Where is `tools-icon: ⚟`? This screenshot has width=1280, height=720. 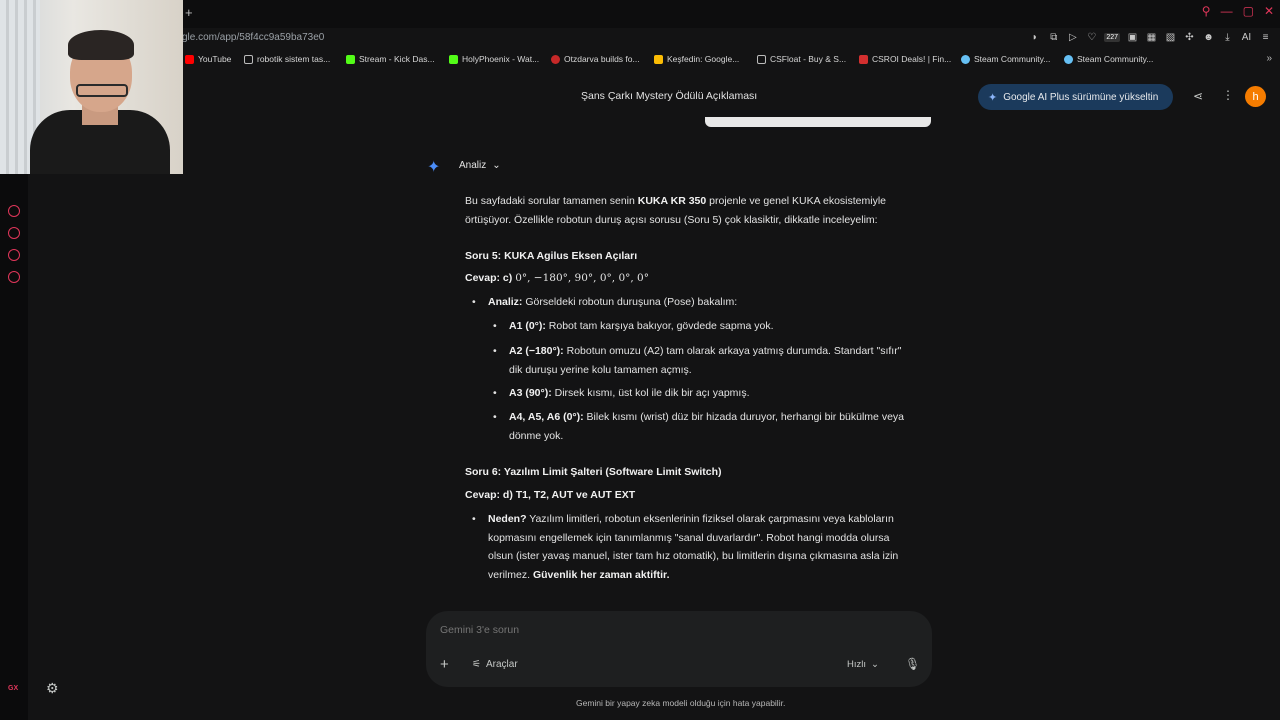 tools-icon: ⚟ is located at coordinates (476, 664).